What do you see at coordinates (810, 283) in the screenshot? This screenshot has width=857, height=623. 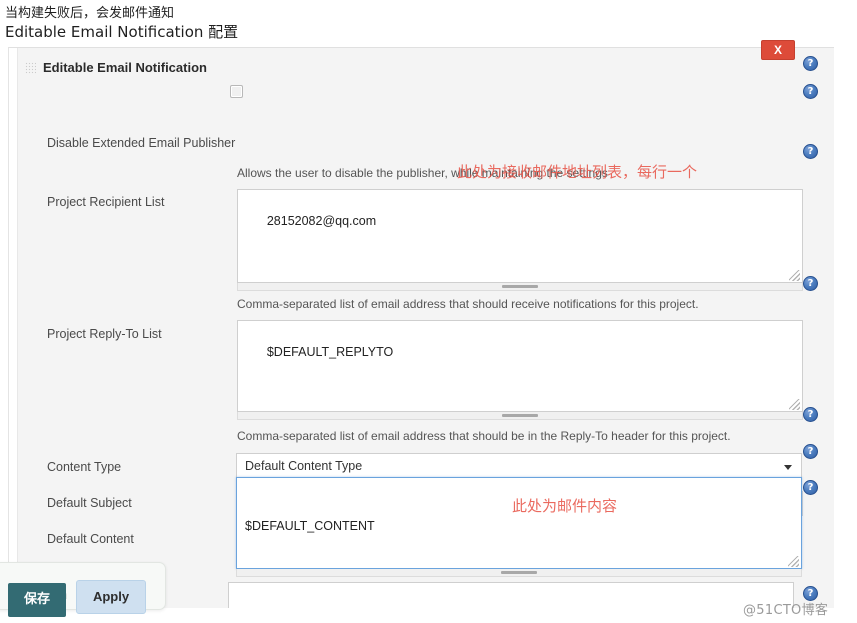 I see `help-icon-reply-to-list: ?` at bounding box center [810, 283].